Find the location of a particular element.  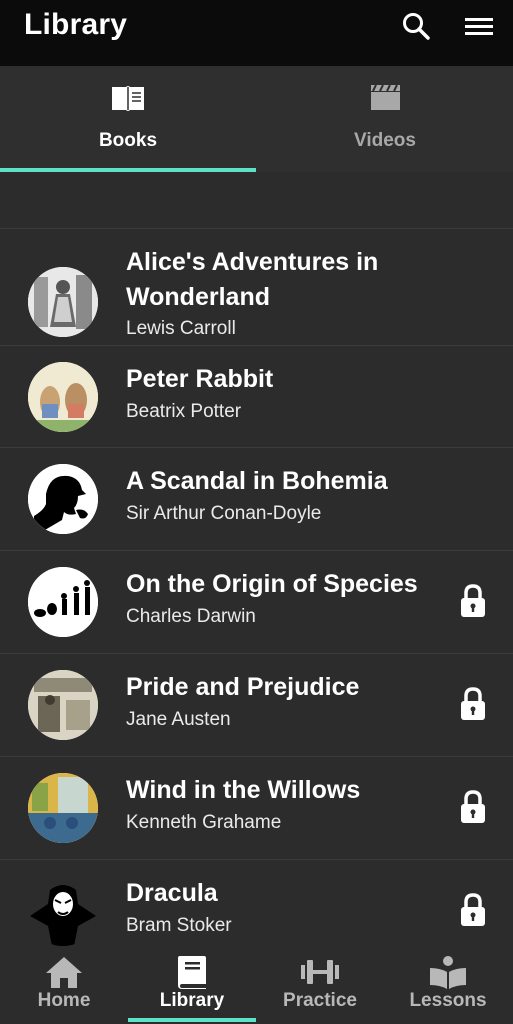

dracula-illustration is located at coordinates (63, 911).